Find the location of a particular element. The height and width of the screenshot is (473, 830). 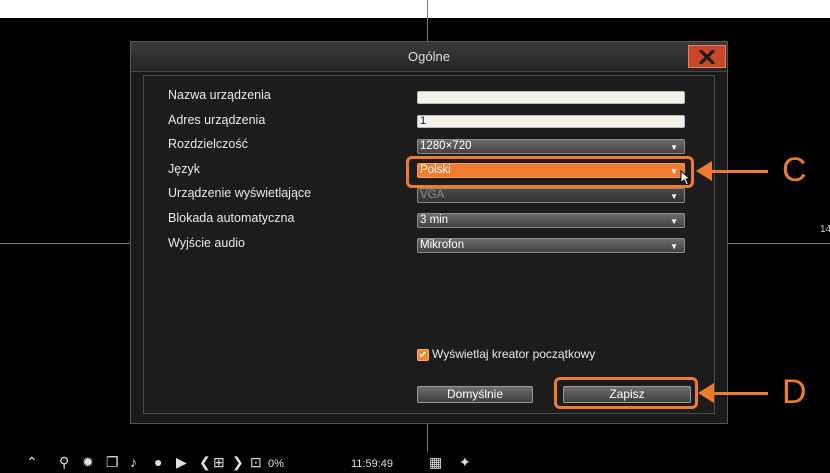

close-icon is located at coordinates (707, 56).